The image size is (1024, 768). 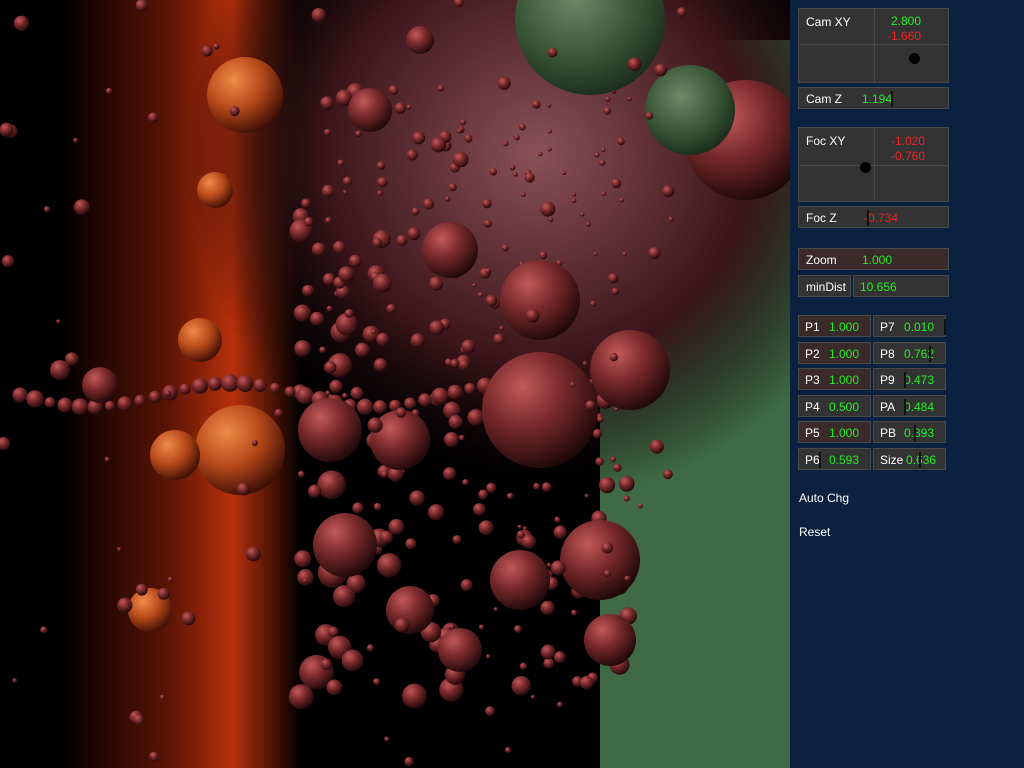 I want to click on cam-xy-pad: Cam XY 2.800 -1.660, so click(x=873, y=45).